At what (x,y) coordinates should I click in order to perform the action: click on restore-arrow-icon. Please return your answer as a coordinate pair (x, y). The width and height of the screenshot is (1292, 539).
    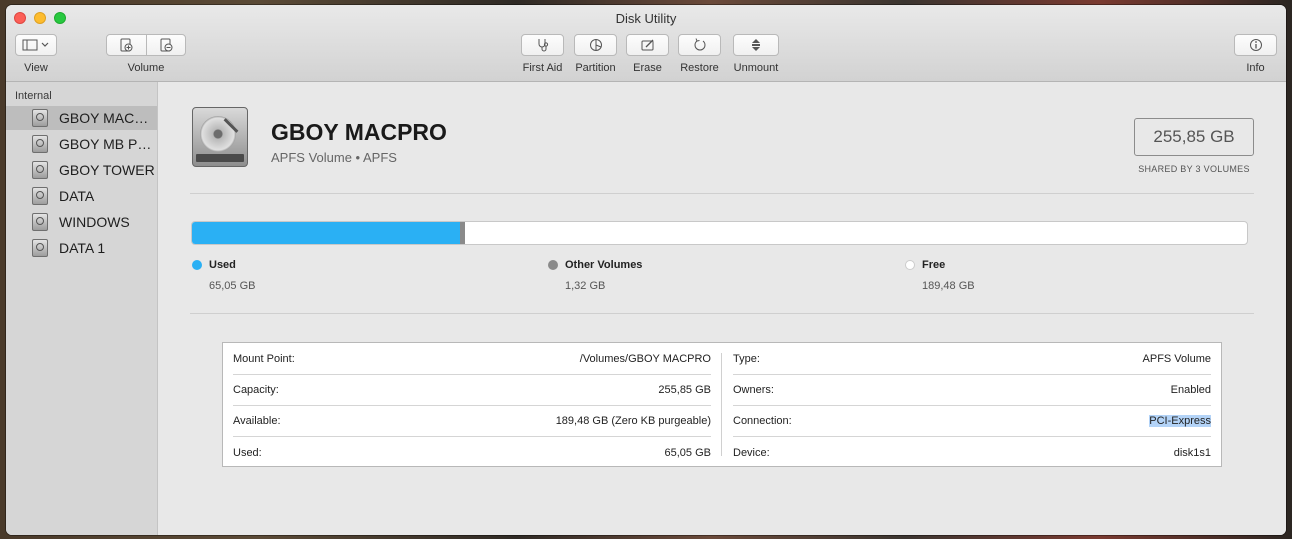
    Looking at the image, I should click on (699, 44).